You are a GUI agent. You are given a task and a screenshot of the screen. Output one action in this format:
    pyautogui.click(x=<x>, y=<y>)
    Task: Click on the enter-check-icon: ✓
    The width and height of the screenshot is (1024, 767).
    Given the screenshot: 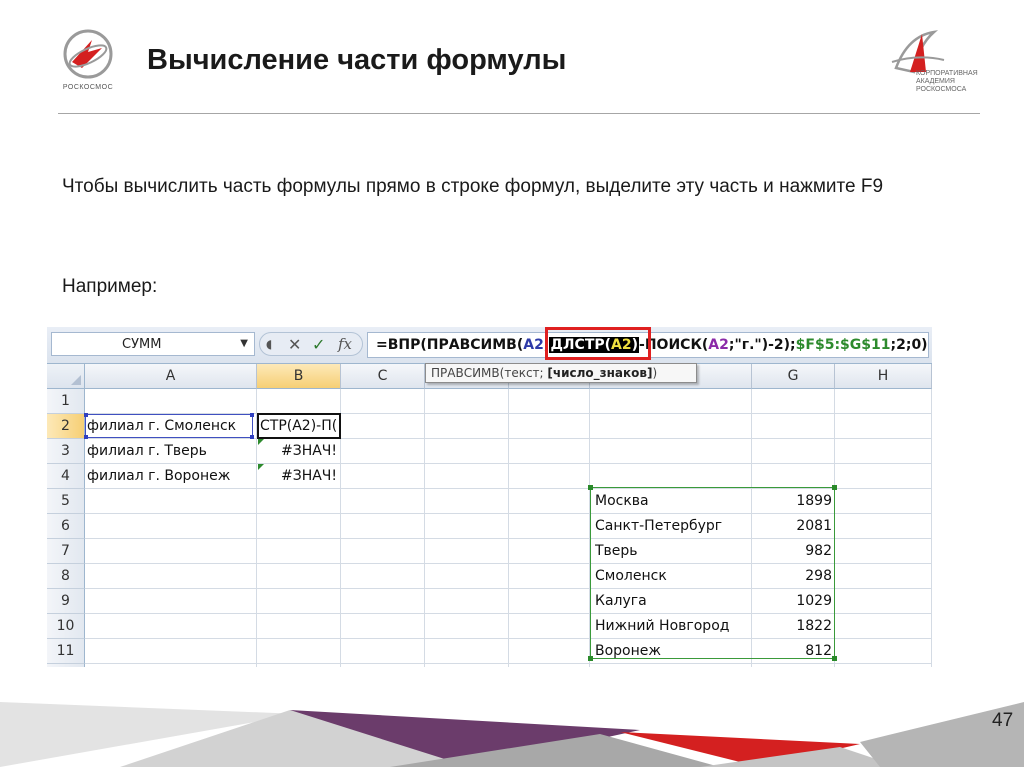 What is the action you would take?
    pyautogui.click(x=318, y=344)
    